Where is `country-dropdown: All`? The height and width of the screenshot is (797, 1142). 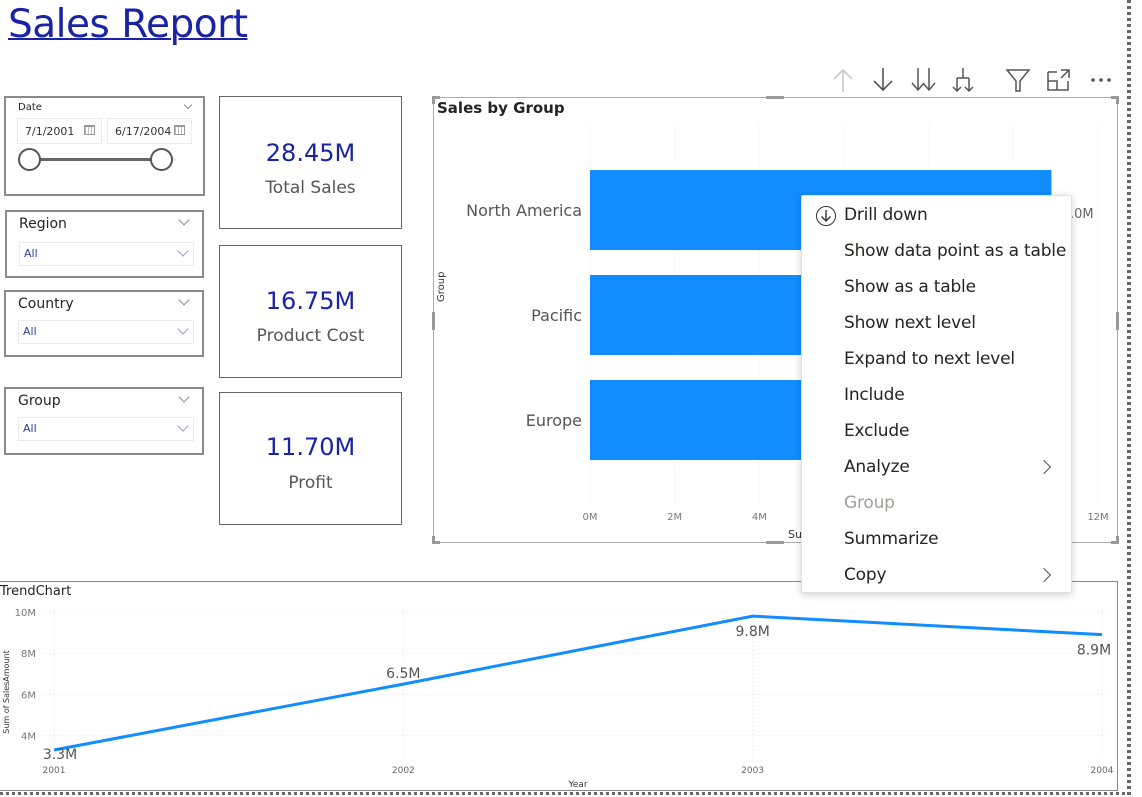 country-dropdown: All is located at coordinates (106, 332).